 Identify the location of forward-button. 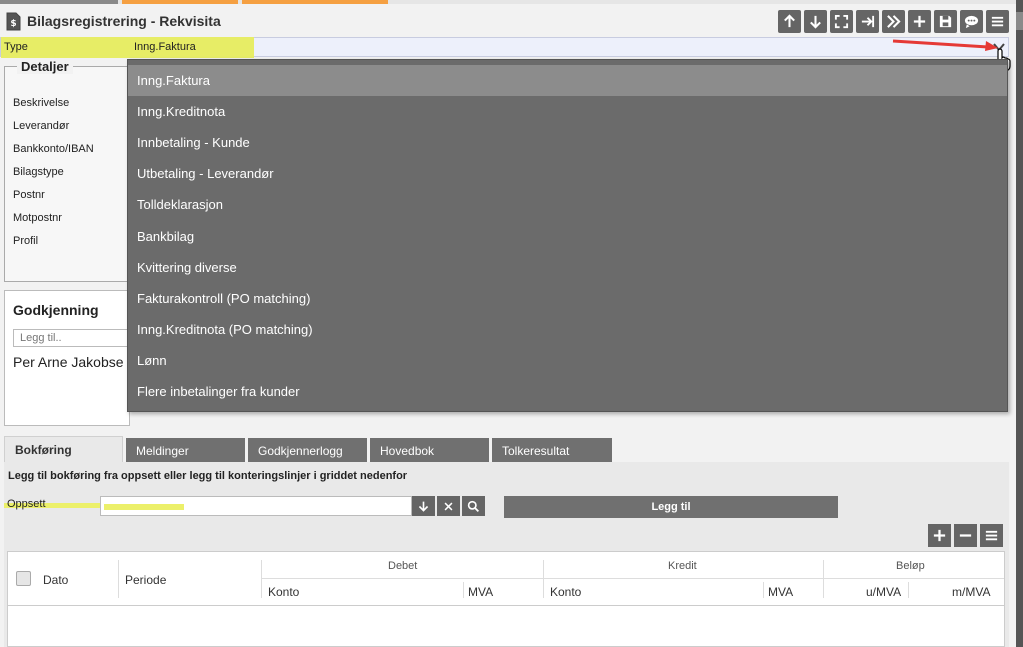
(893, 21).